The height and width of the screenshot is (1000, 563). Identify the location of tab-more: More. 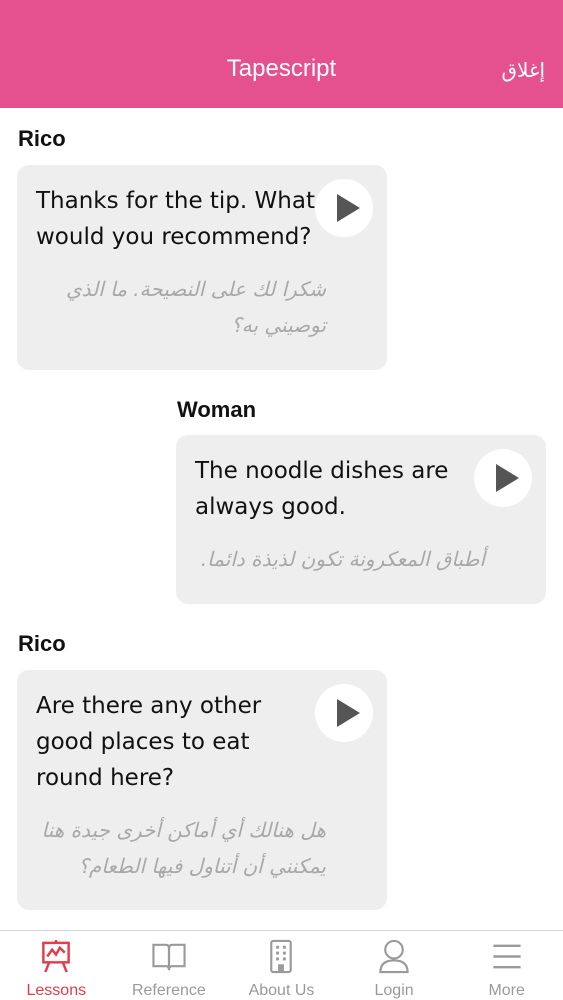
(506, 965).